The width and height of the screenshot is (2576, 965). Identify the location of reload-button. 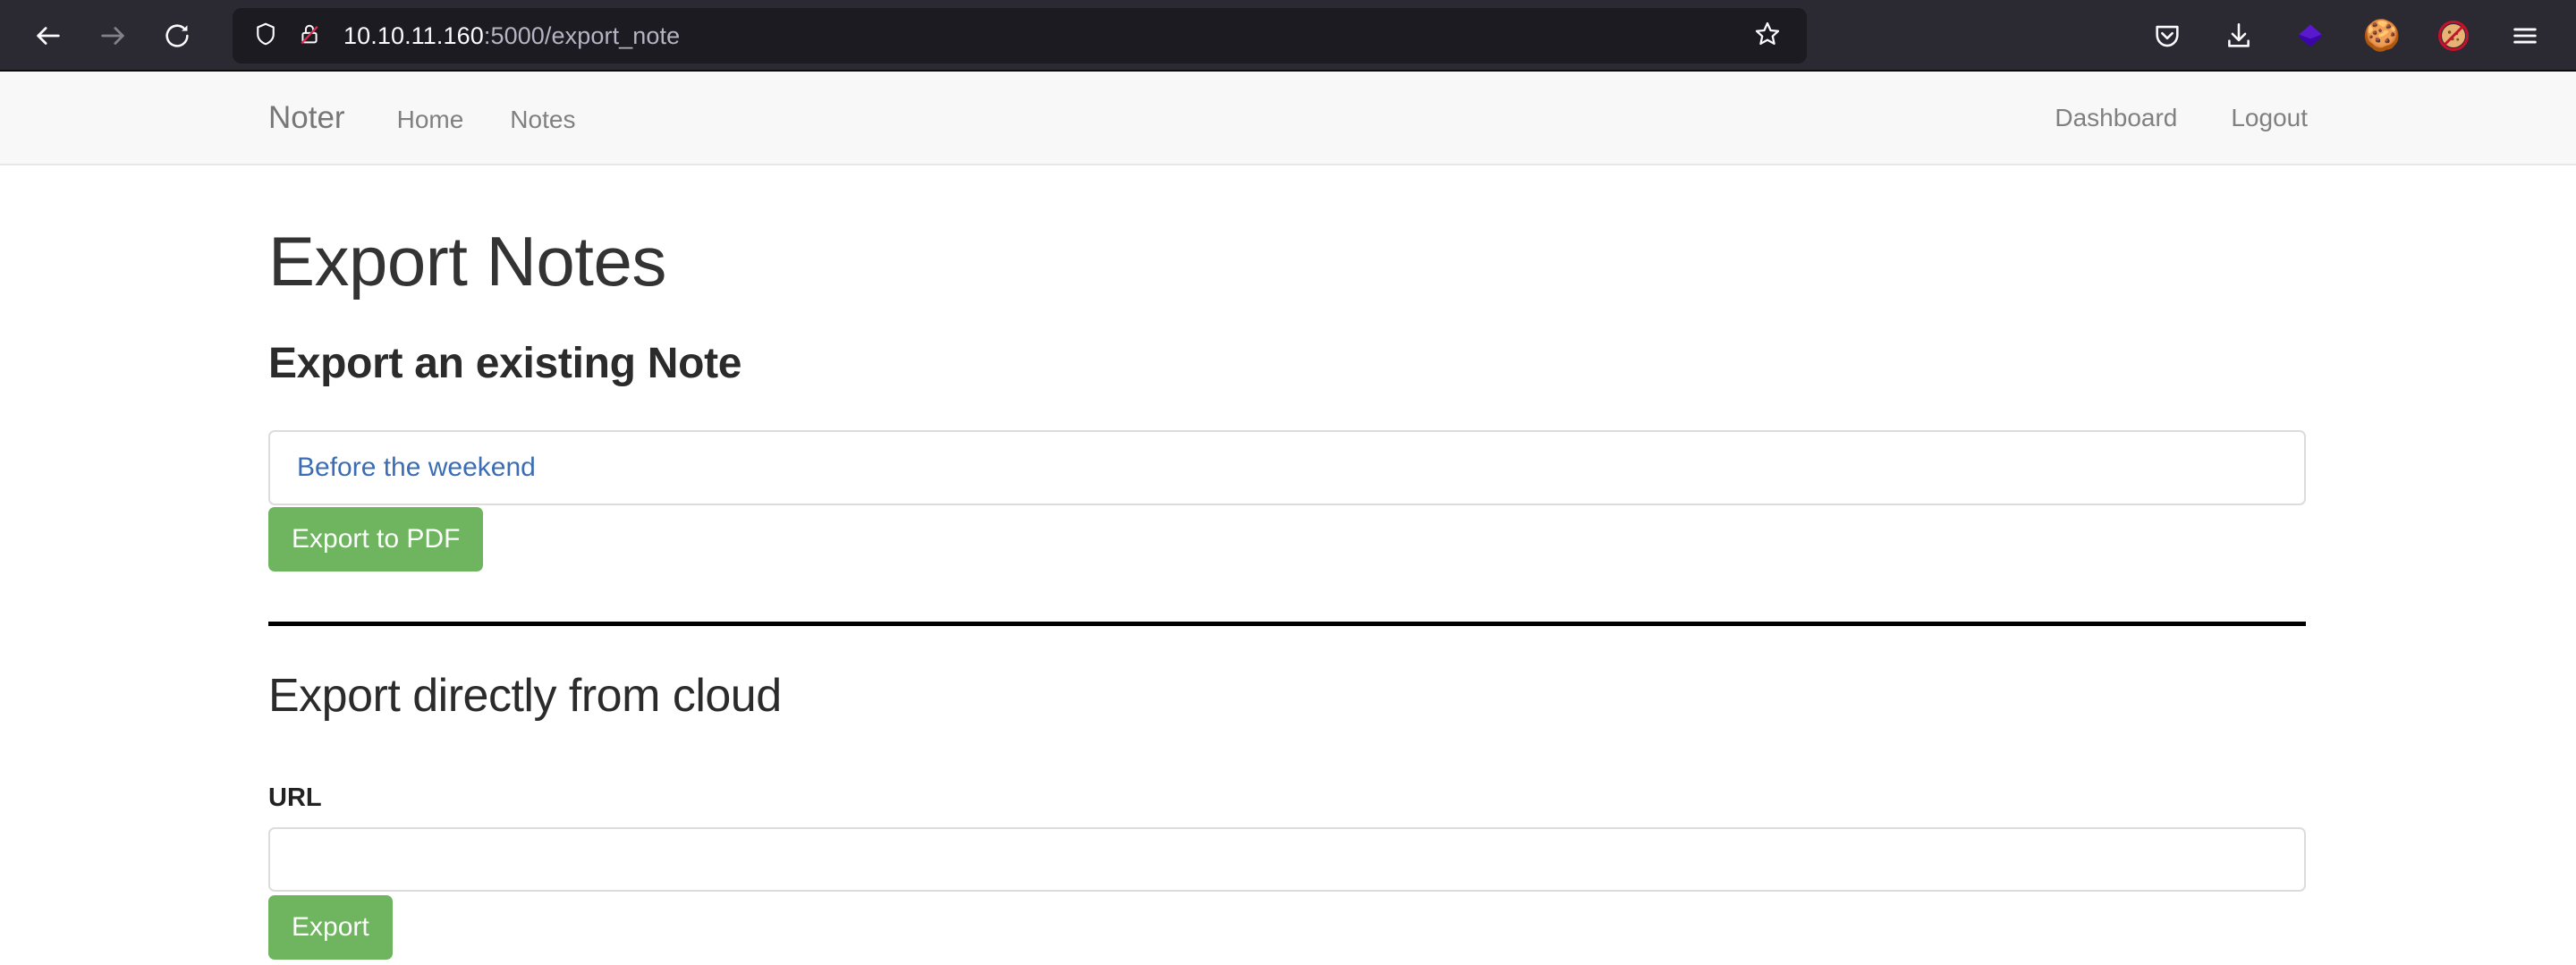
(177, 35).